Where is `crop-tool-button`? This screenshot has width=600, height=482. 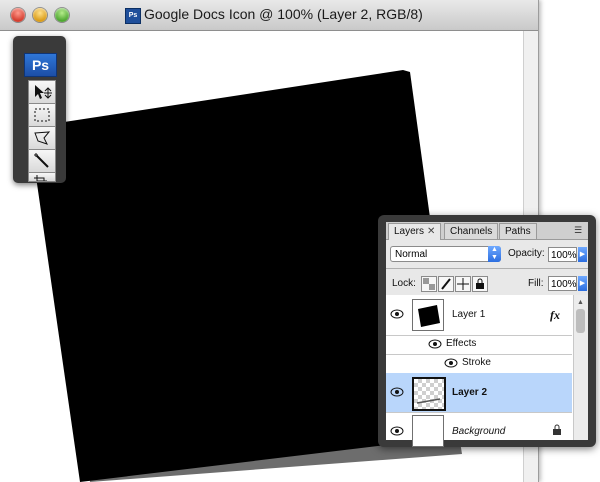
crop-tool-button is located at coordinates (42, 177).